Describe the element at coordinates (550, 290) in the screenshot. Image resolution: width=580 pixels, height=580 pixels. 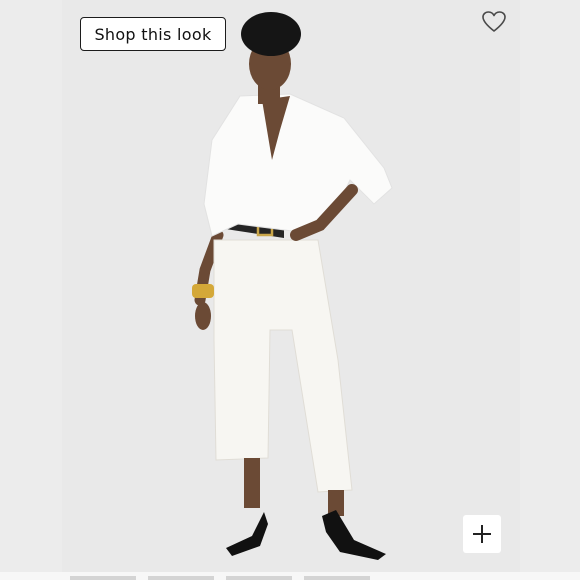
I see `right-side-panel` at that location.